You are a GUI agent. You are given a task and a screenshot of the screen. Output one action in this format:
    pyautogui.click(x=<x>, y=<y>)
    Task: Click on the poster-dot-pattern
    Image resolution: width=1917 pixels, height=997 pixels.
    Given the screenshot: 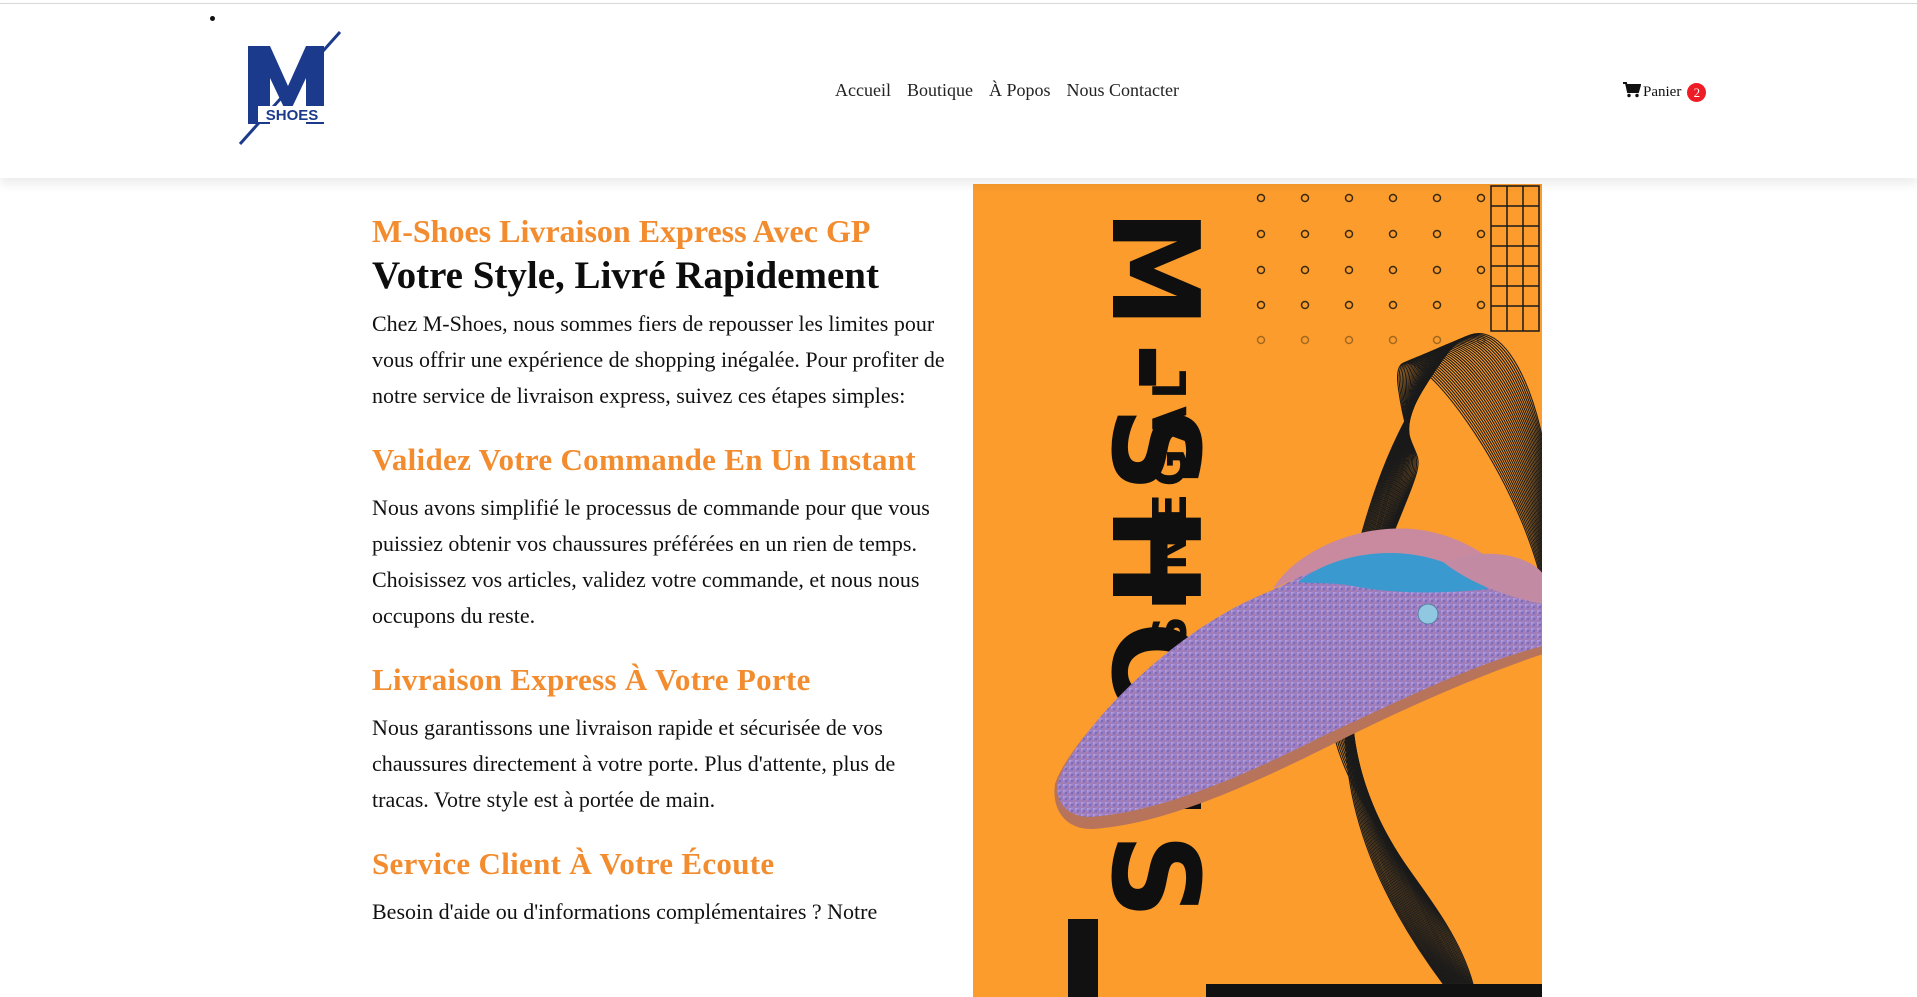 What is the action you would take?
    pyautogui.click(x=1371, y=269)
    